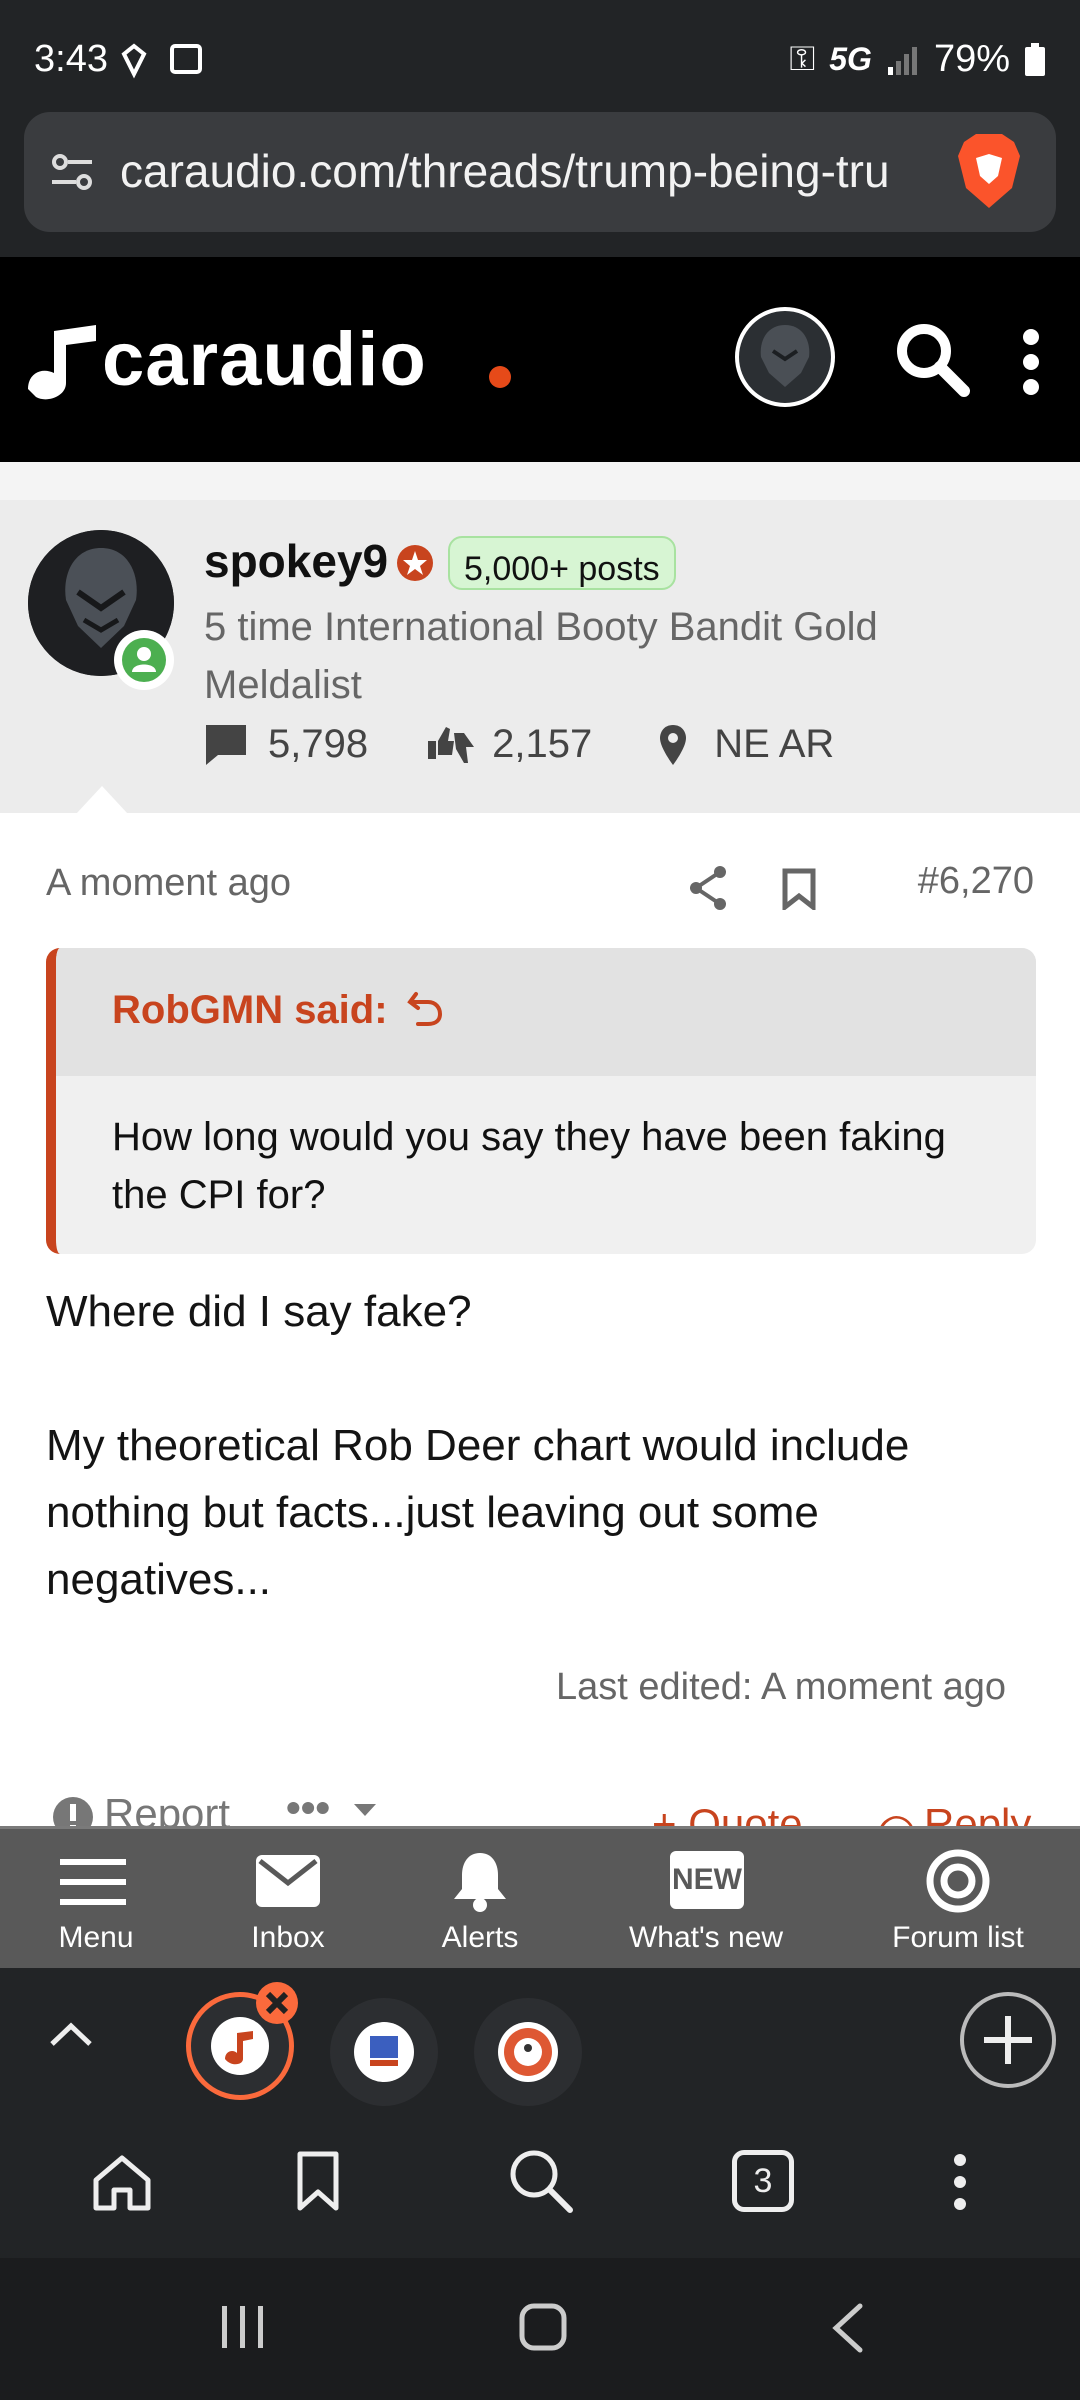  I want to click on system-navigation-bar, so click(540, 2329).